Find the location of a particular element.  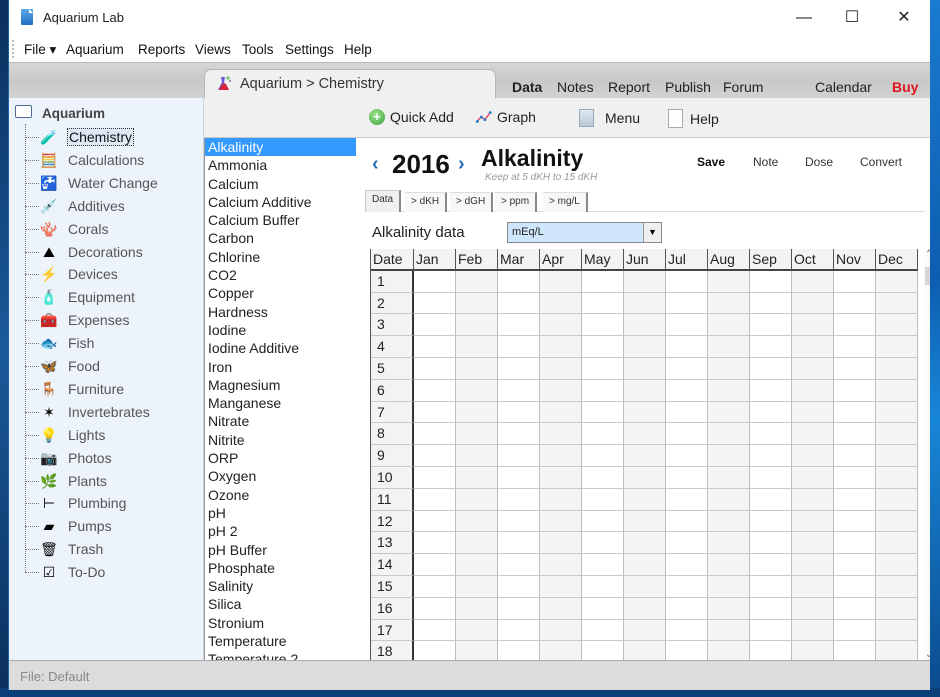

column-header: Oct is located at coordinates (813, 260).